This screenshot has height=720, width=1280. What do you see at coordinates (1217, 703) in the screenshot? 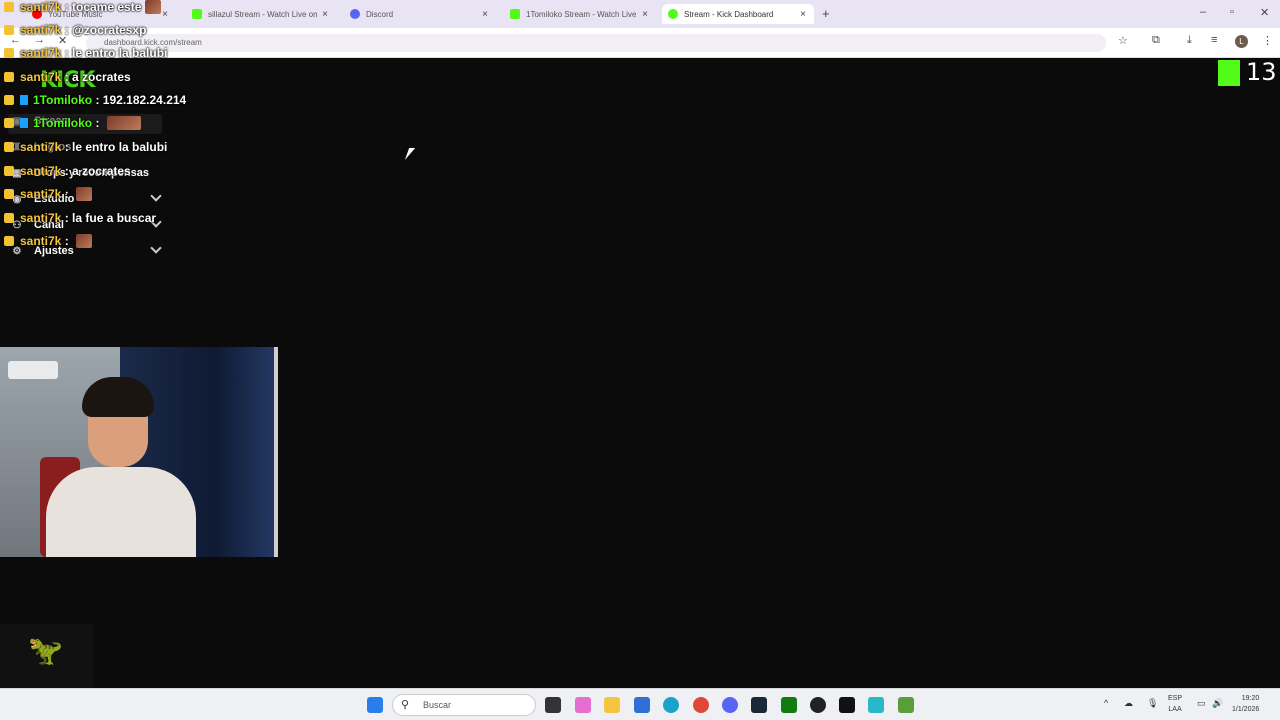
I see `volume-icon: 🔊` at bounding box center [1217, 703].